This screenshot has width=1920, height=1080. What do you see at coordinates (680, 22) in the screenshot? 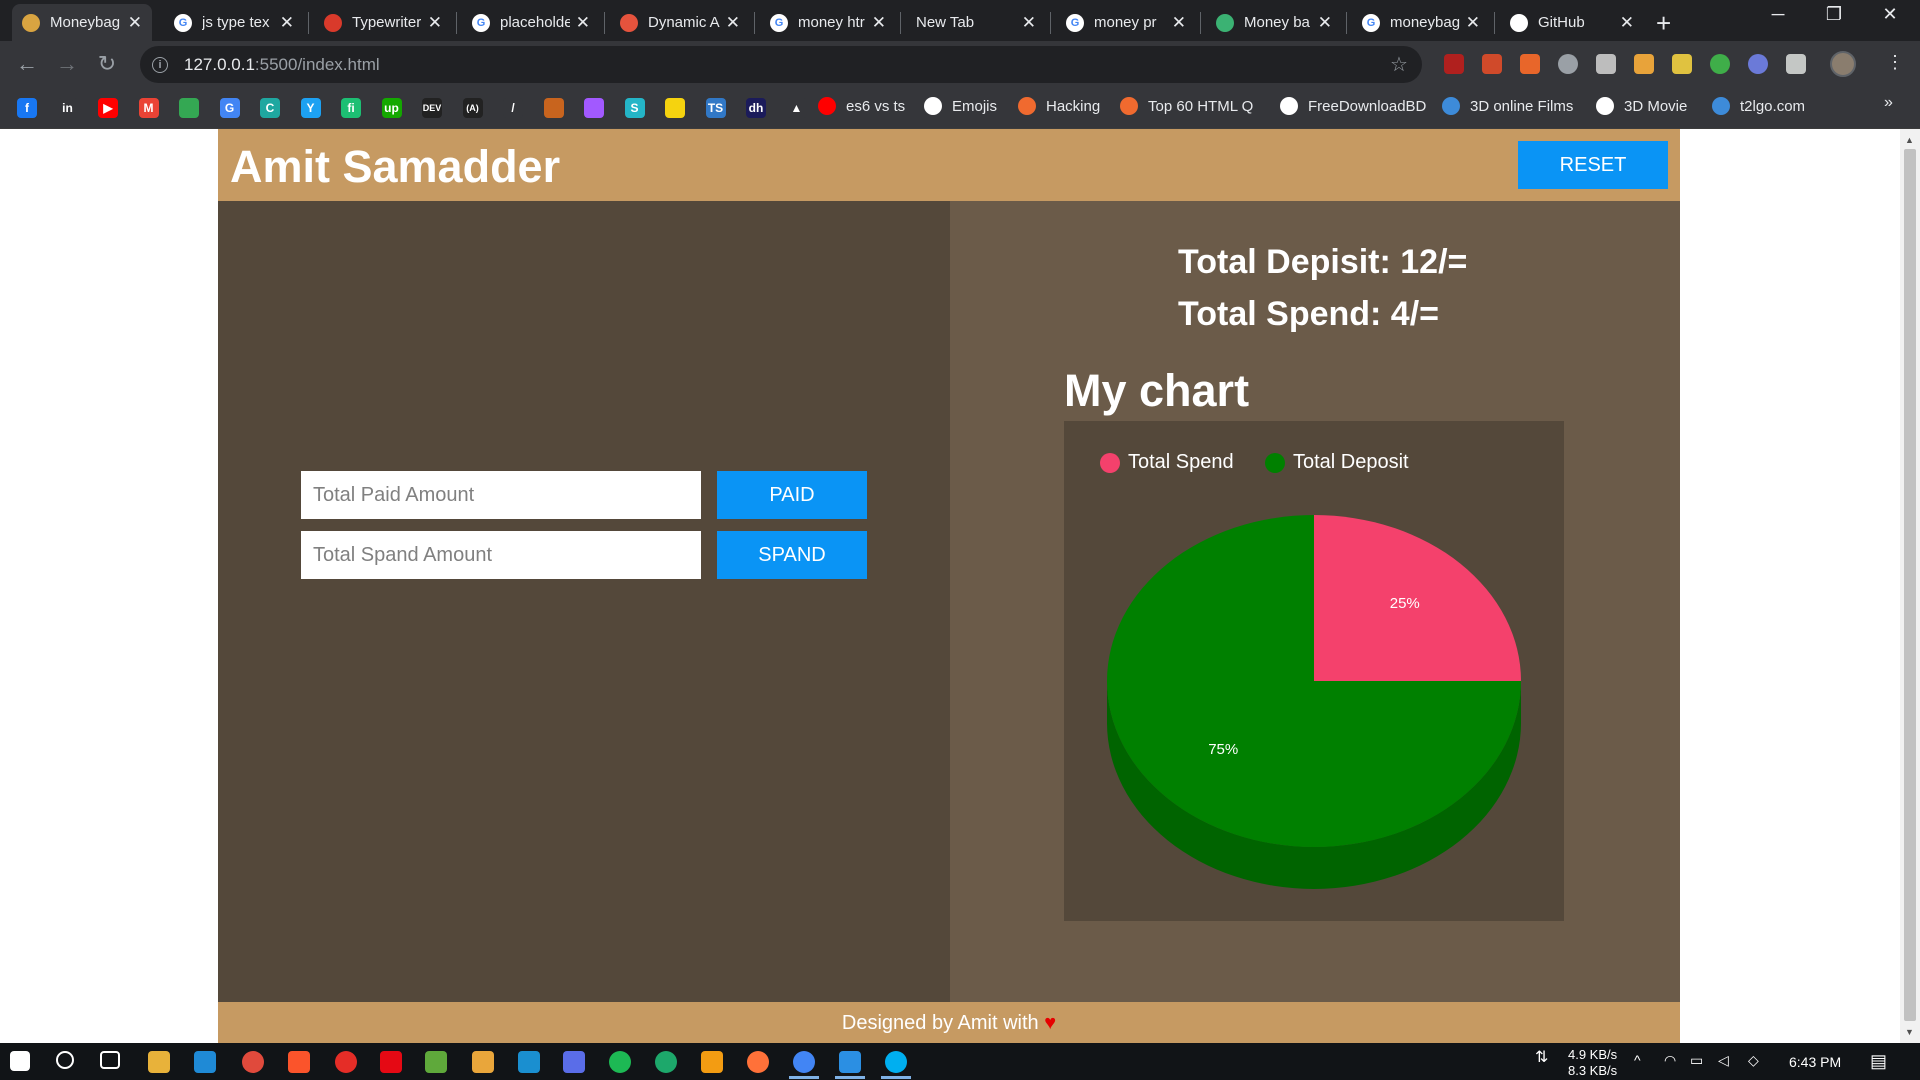
I see `browser-tab: Dynamic A ✕` at bounding box center [680, 22].